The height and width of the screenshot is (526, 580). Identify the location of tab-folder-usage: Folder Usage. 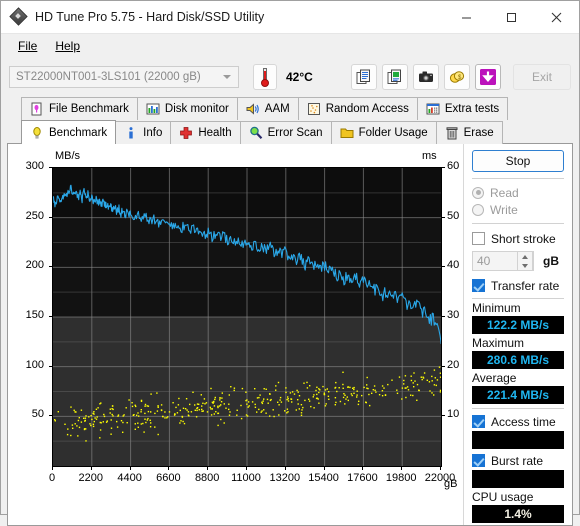
(383, 132).